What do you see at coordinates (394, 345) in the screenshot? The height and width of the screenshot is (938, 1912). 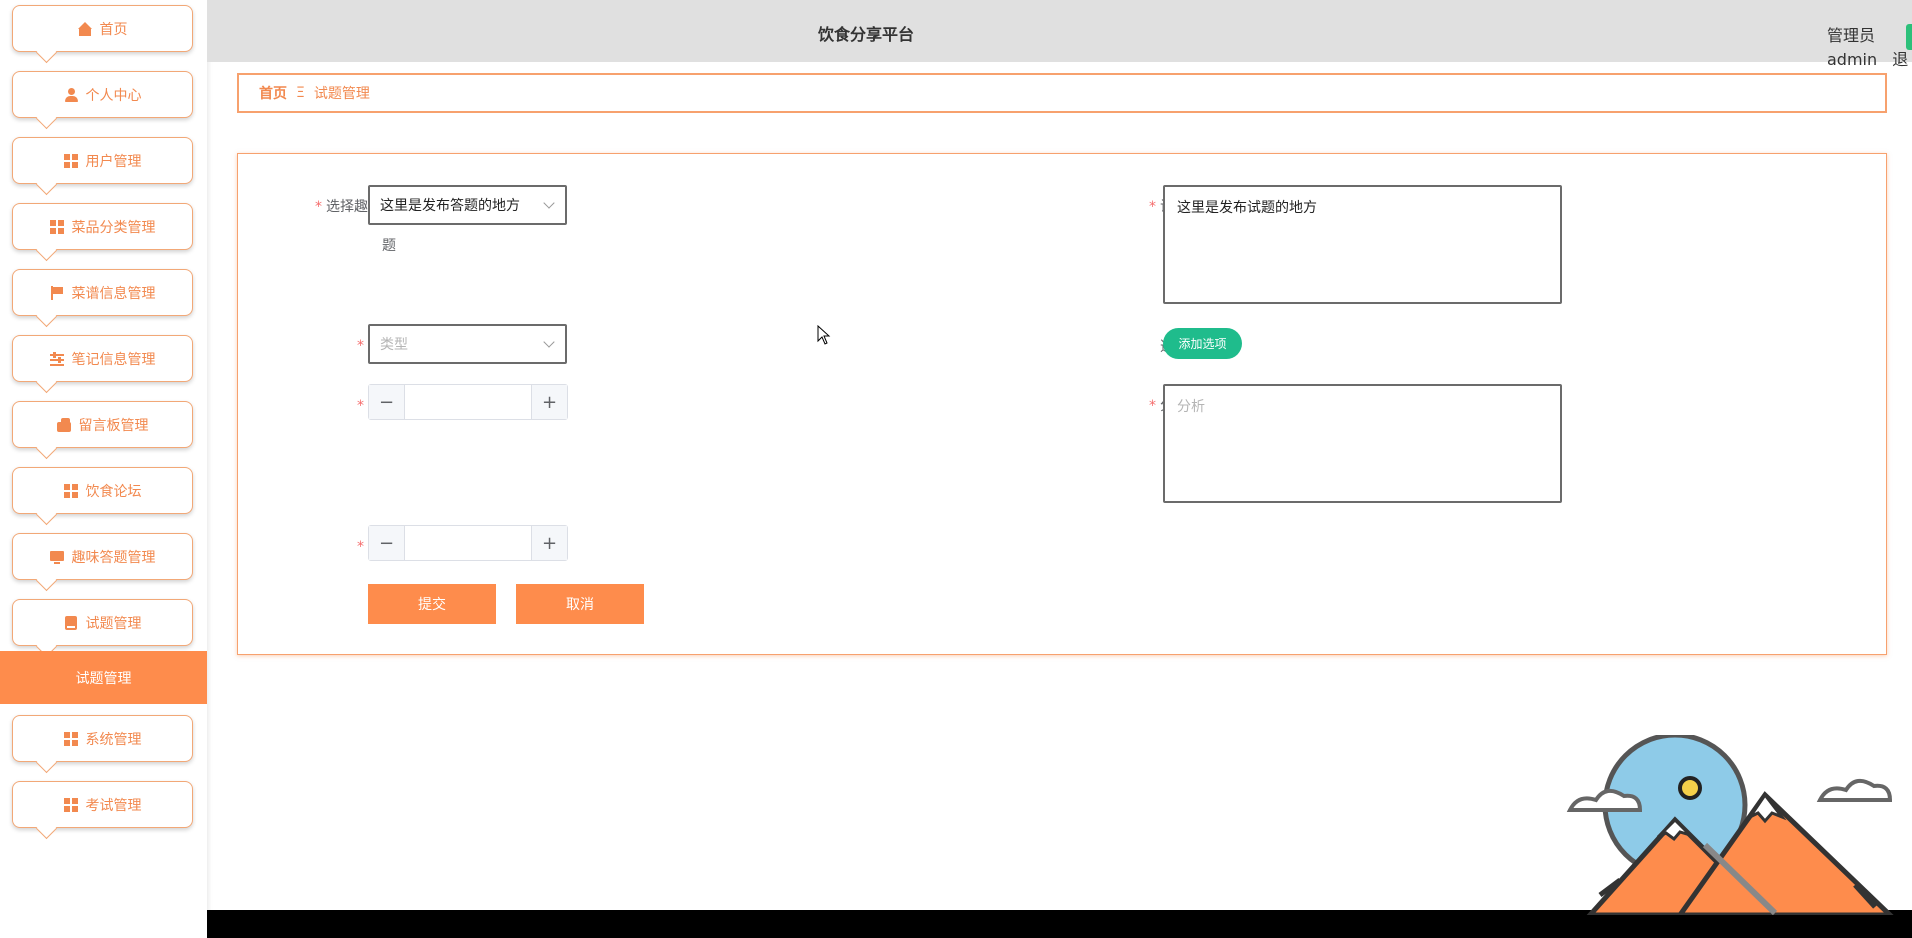 I see `type-select-placeholder: 类型` at bounding box center [394, 345].